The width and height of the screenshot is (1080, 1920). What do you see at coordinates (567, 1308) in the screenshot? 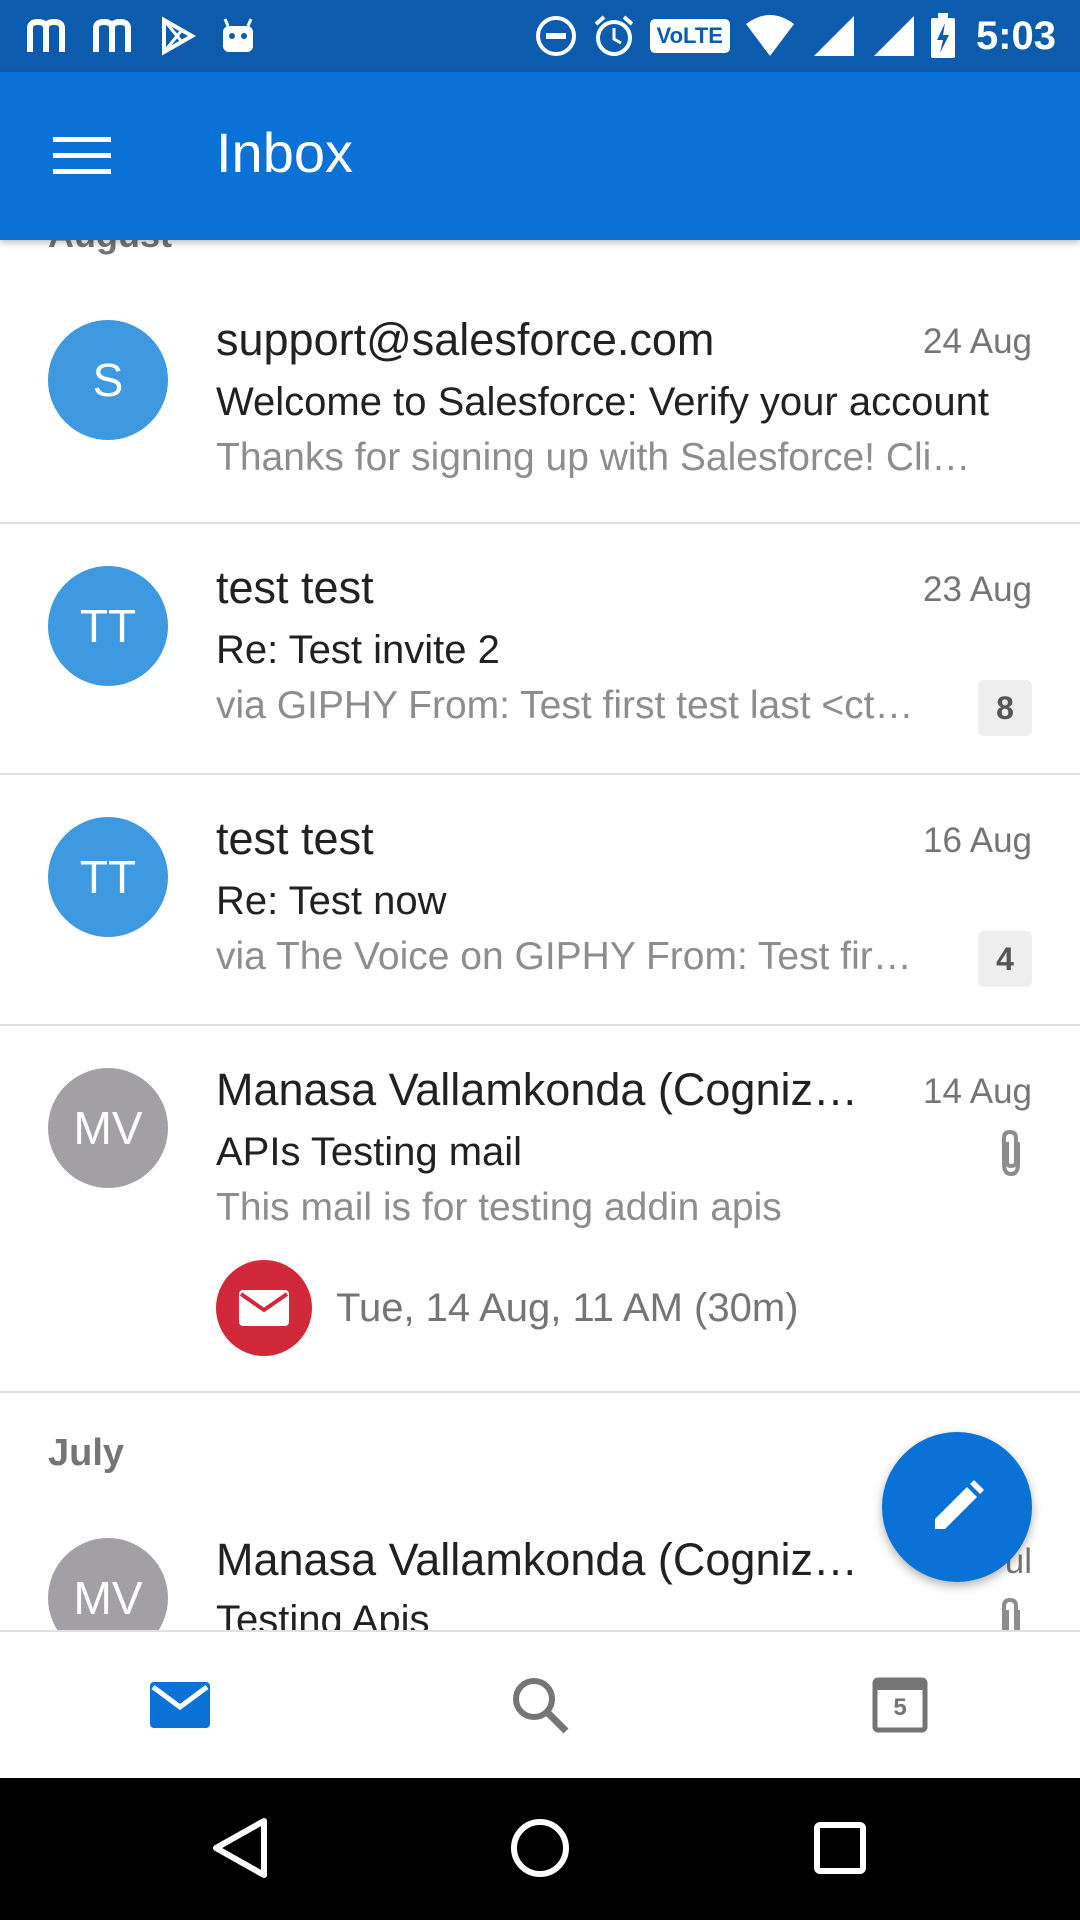
I see `event-time: Tue, 14 Aug, 11 AM (30m)` at bounding box center [567, 1308].